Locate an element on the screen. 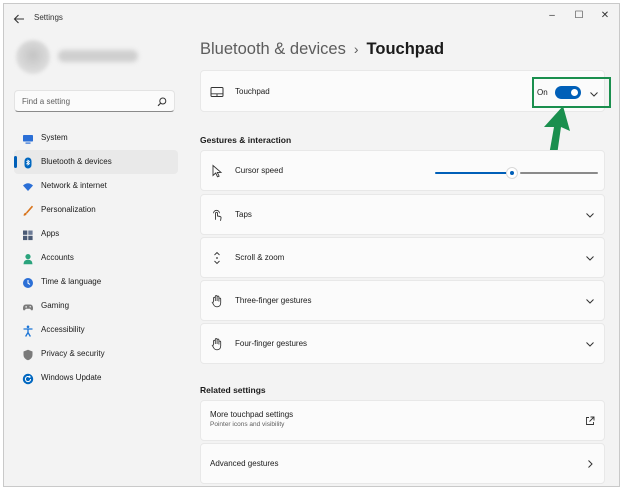 The height and width of the screenshot is (491, 624). sidebar-item-bluetooth: Bluetooth & devices is located at coordinates (96, 162).